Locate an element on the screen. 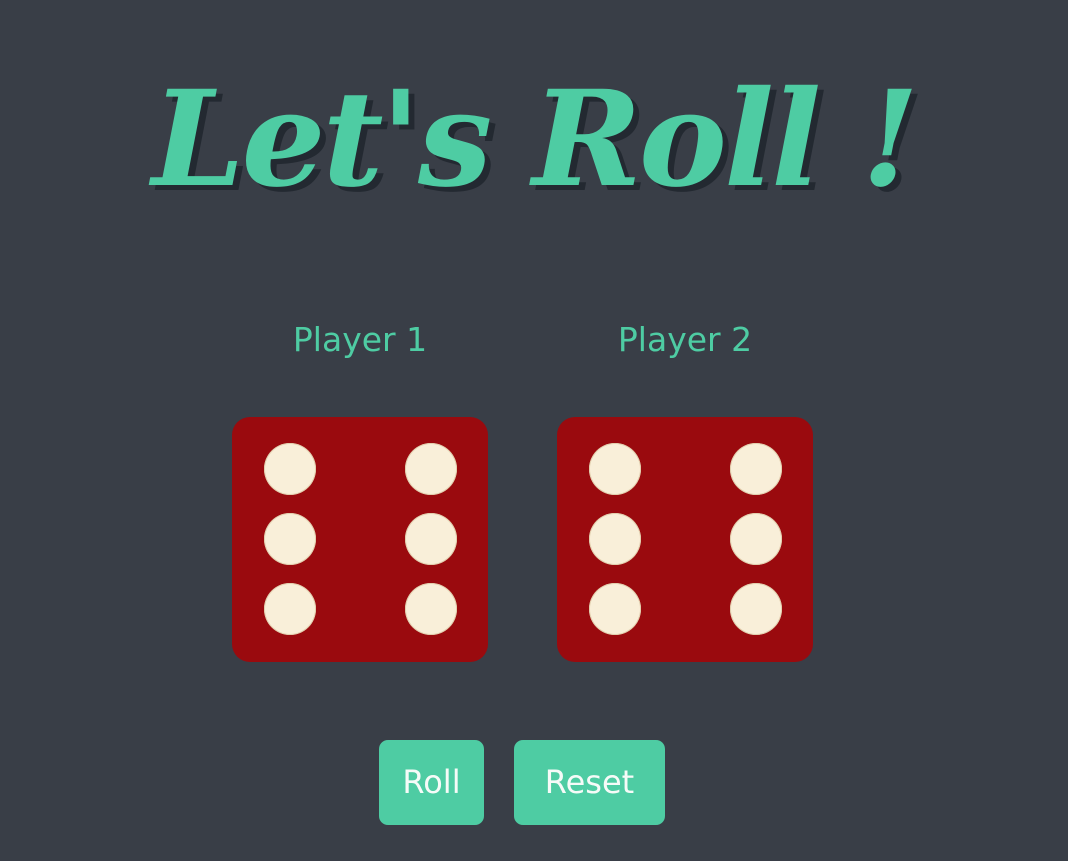  player-1-panel: Player 1 is located at coordinates (360, 481).